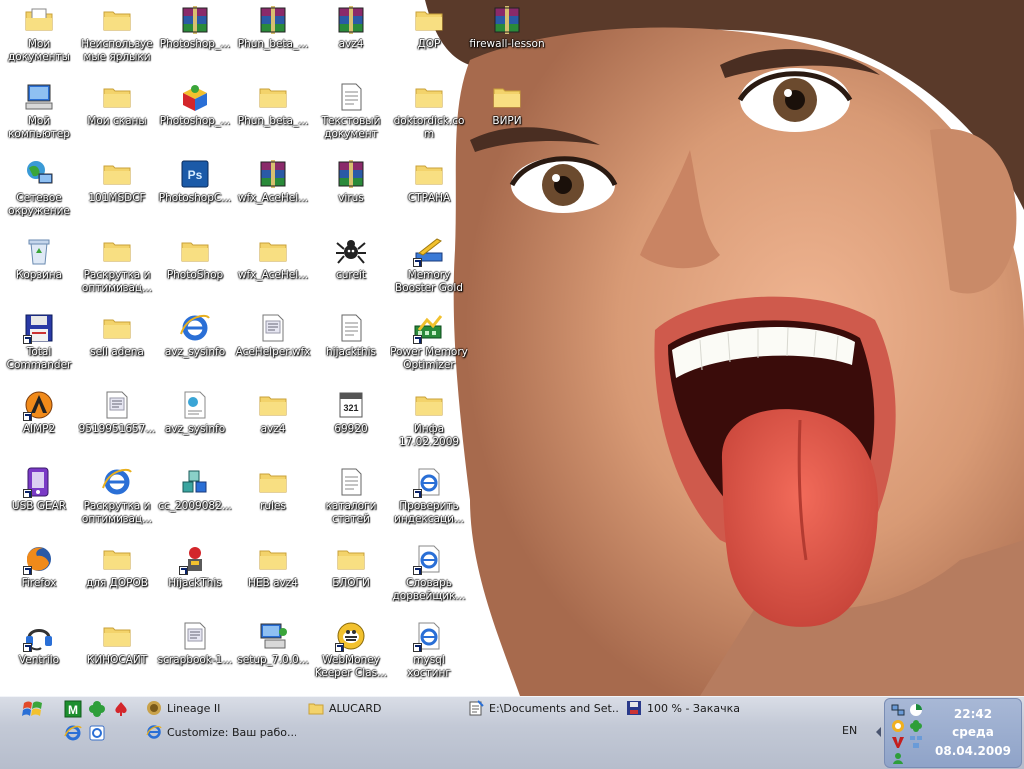 The height and width of the screenshot is (769, 1024). What do you see at coordinates (351, 345) in the screenshot?
I see `desktop-icon: hijackthis` at bounding box center [351, 345].